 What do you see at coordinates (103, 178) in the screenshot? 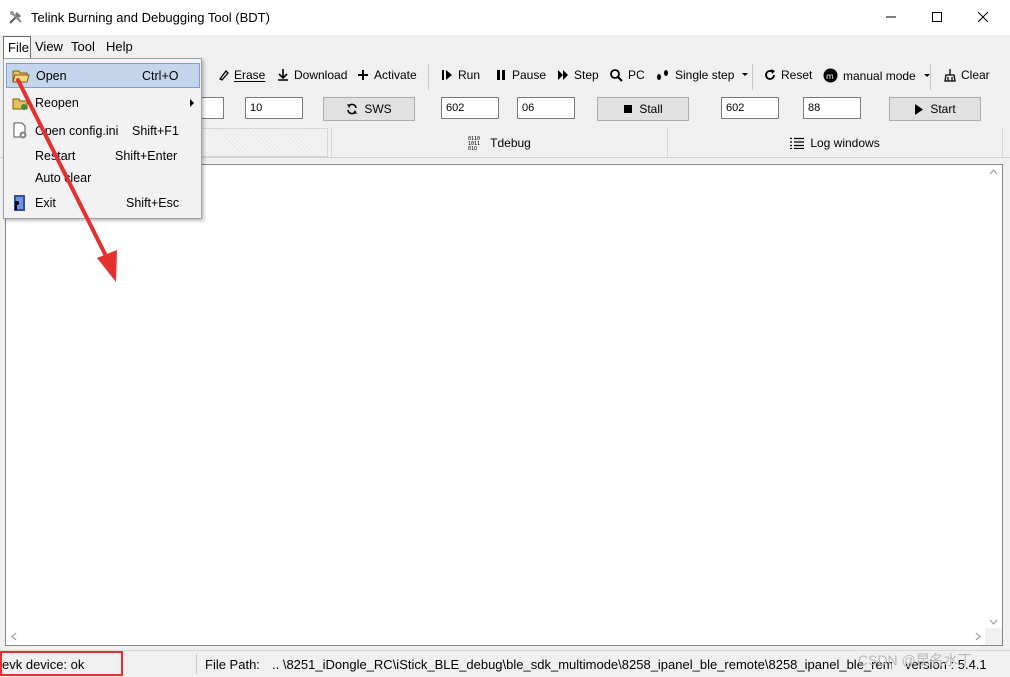
I see `menu-item-auto-clear: Auto clear` at bounding box center [103, 178].